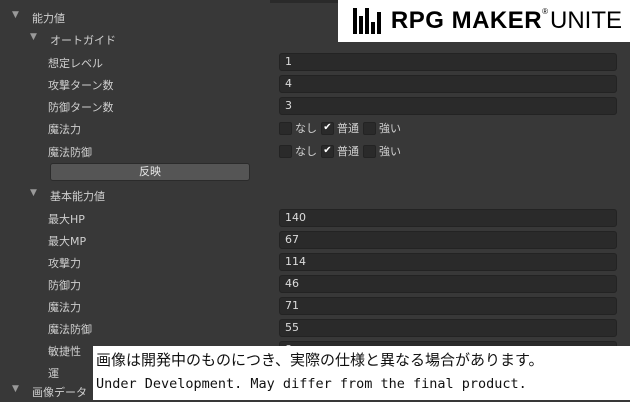  Describe the element at coordinates (81, 107) in the screenshot. I see `defense-turns-label: 防御ターン数` at that location.